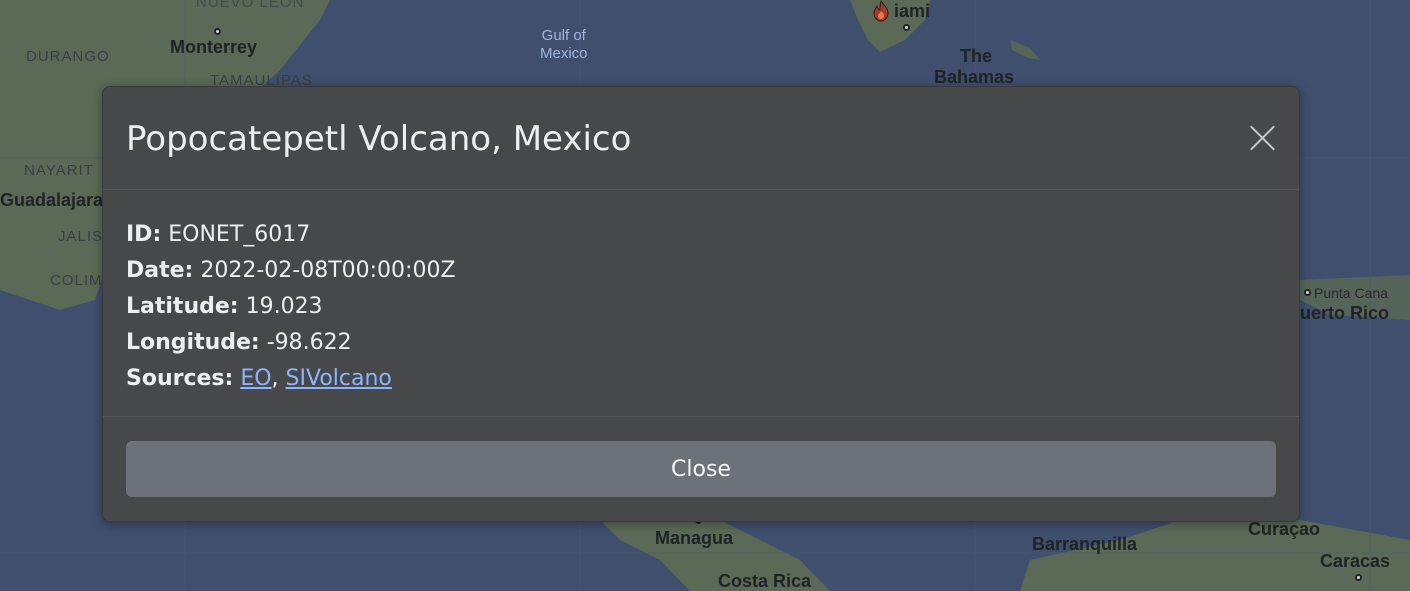 This screenshot has height=591, width=1410. I want to click on sources-label: Sources:, so click(180, 378).